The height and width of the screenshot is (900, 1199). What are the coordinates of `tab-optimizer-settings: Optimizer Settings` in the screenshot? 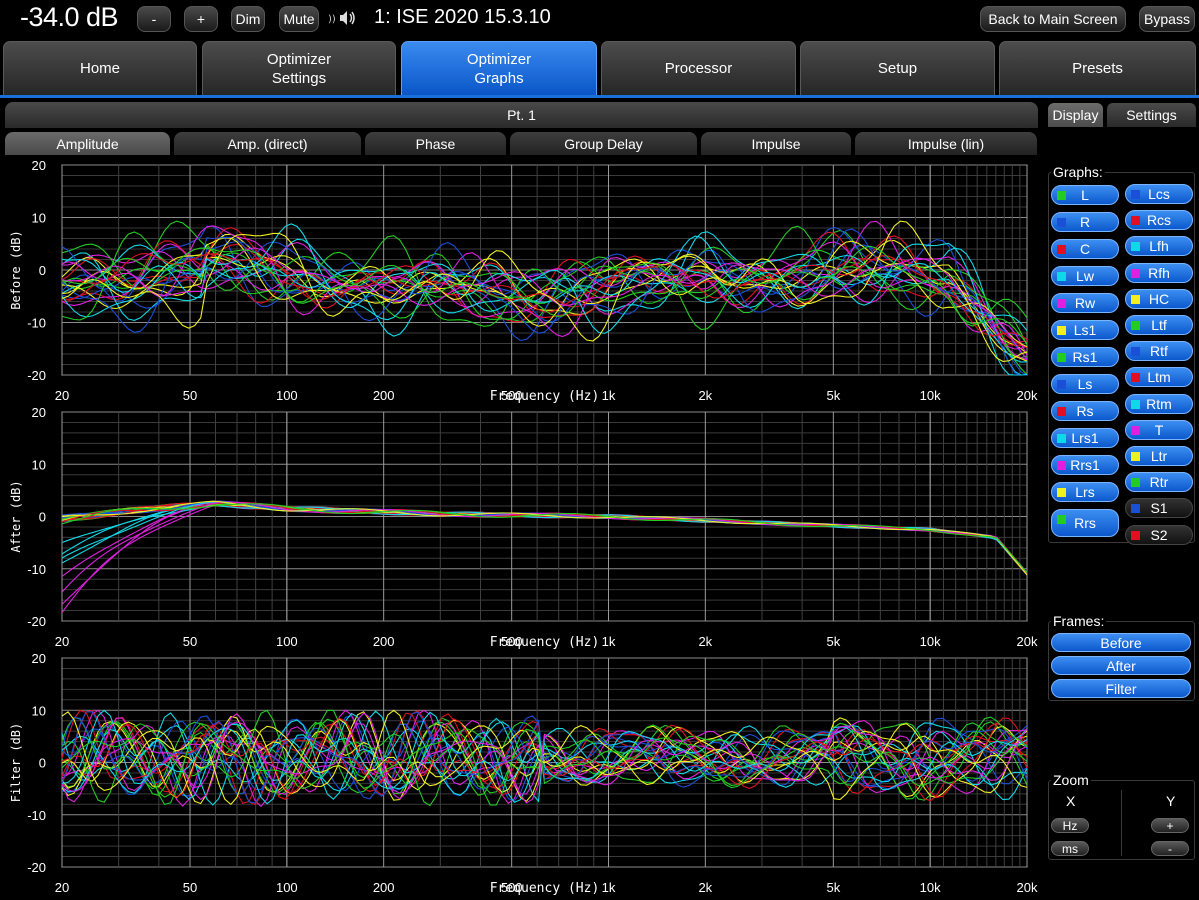 It's located at (299, 68).